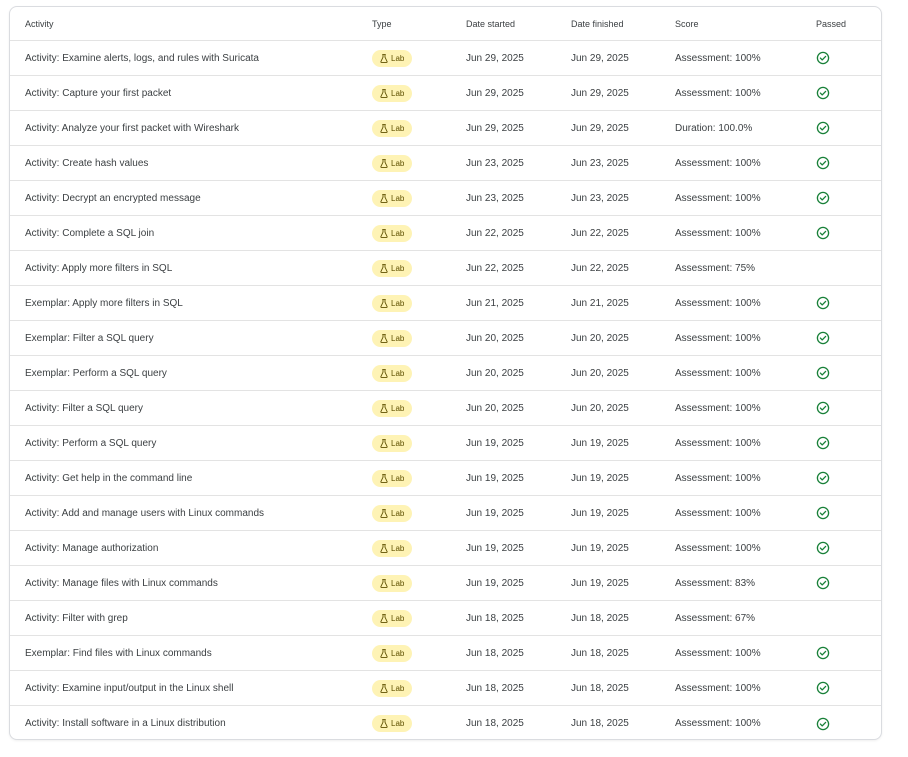  Describe the element at coordinates (108, 478) in the screenshot. I see `activity-name: Activity: Get help in the command line` at that location.